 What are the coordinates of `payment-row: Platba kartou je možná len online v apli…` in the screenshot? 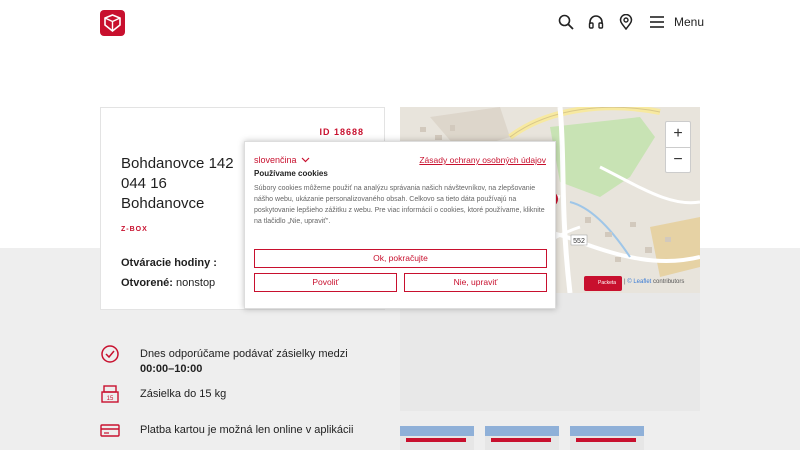 It's located at (250, 431).